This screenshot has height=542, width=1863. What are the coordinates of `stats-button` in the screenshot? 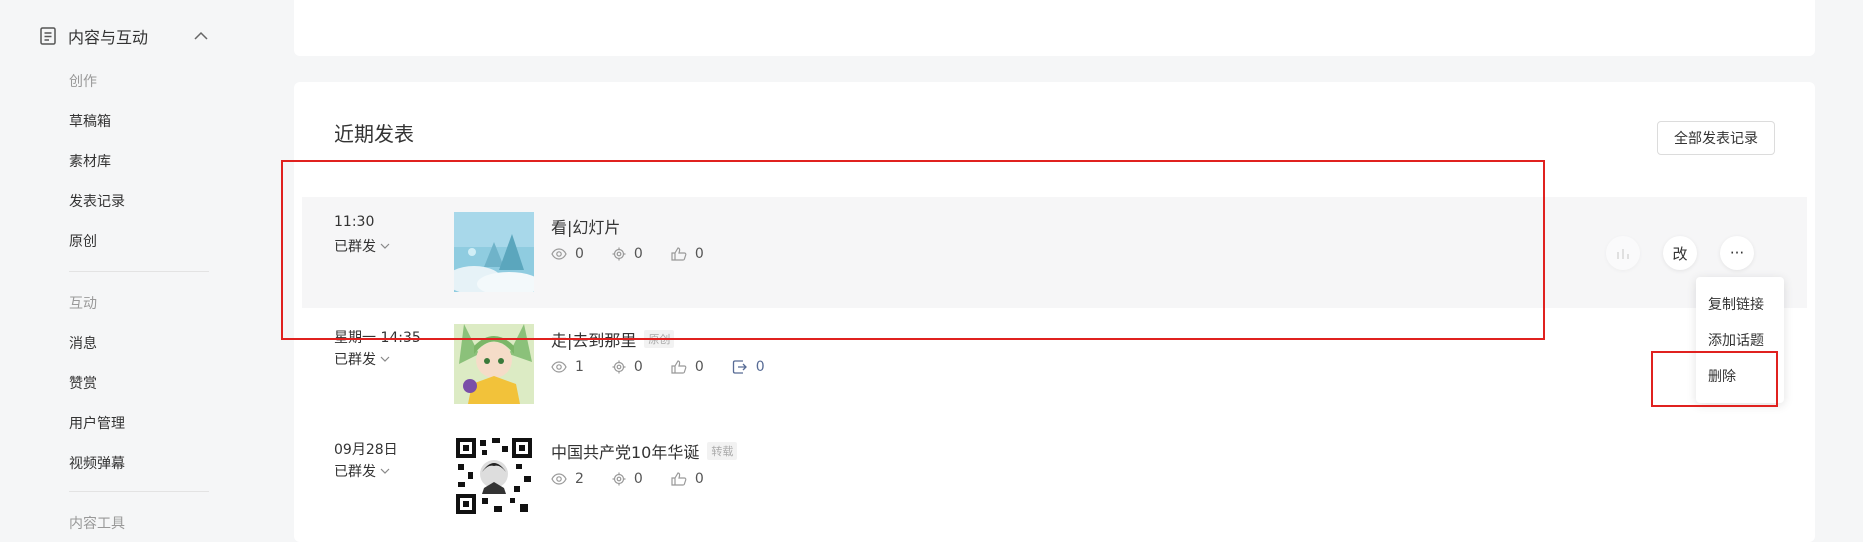 It's located at (1623, 253).